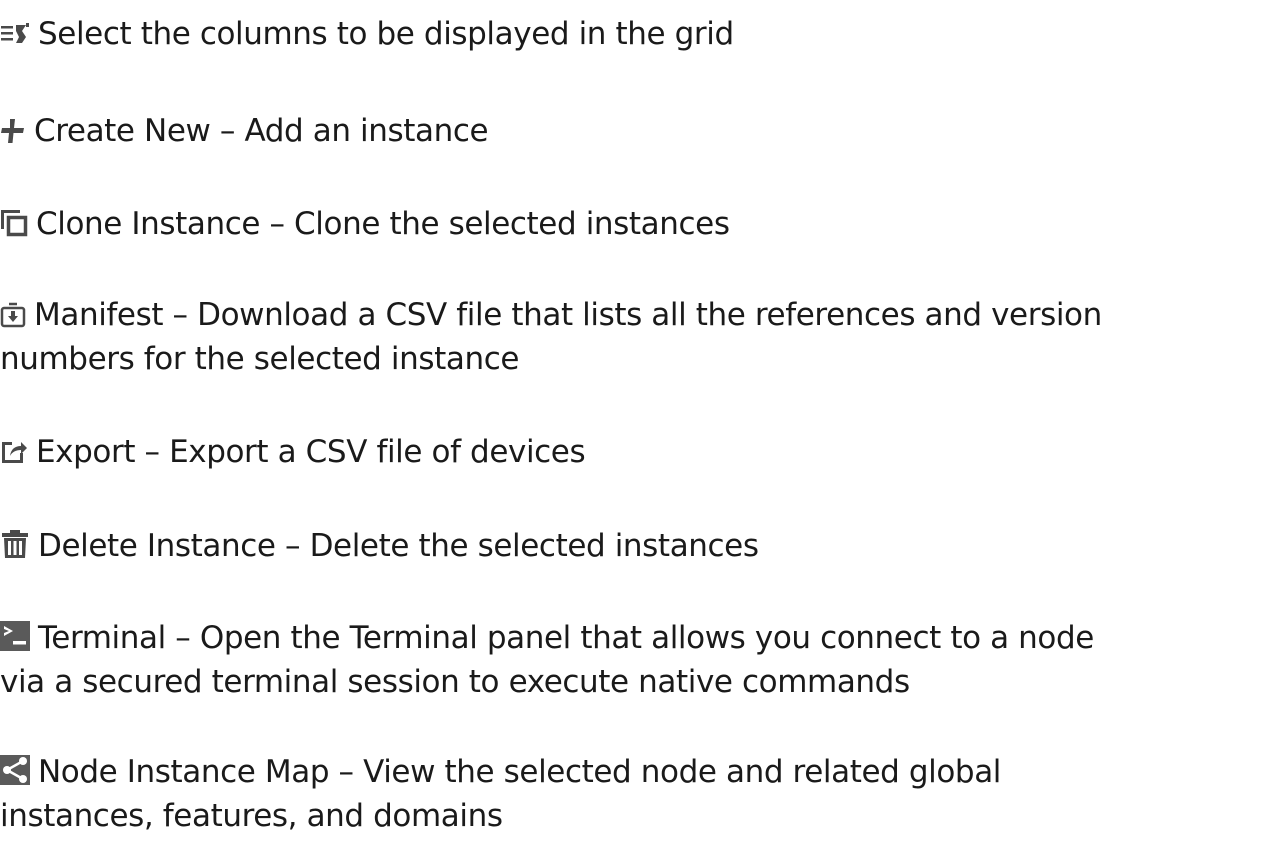 The width and height of the screenshot is (1271, 865). Describe the element at coordinates (635, 131) in the screenshot. I see `legend-item-create-new: Create New – Add an instance` at that location.